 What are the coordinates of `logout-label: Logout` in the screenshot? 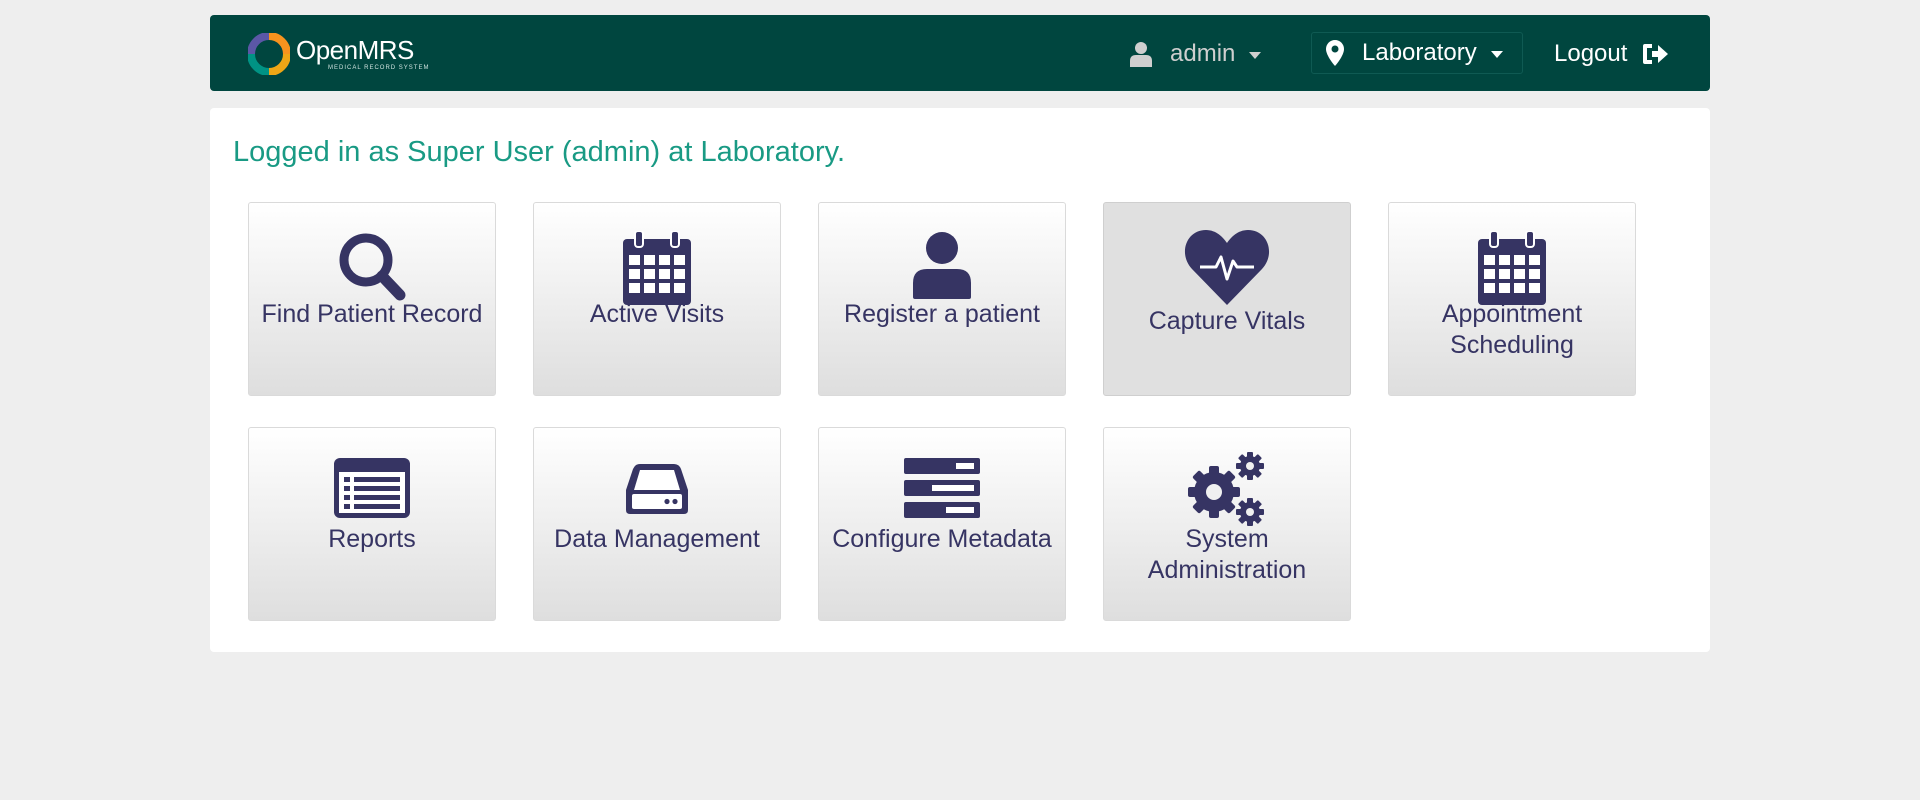 It's located at (1591, 53).